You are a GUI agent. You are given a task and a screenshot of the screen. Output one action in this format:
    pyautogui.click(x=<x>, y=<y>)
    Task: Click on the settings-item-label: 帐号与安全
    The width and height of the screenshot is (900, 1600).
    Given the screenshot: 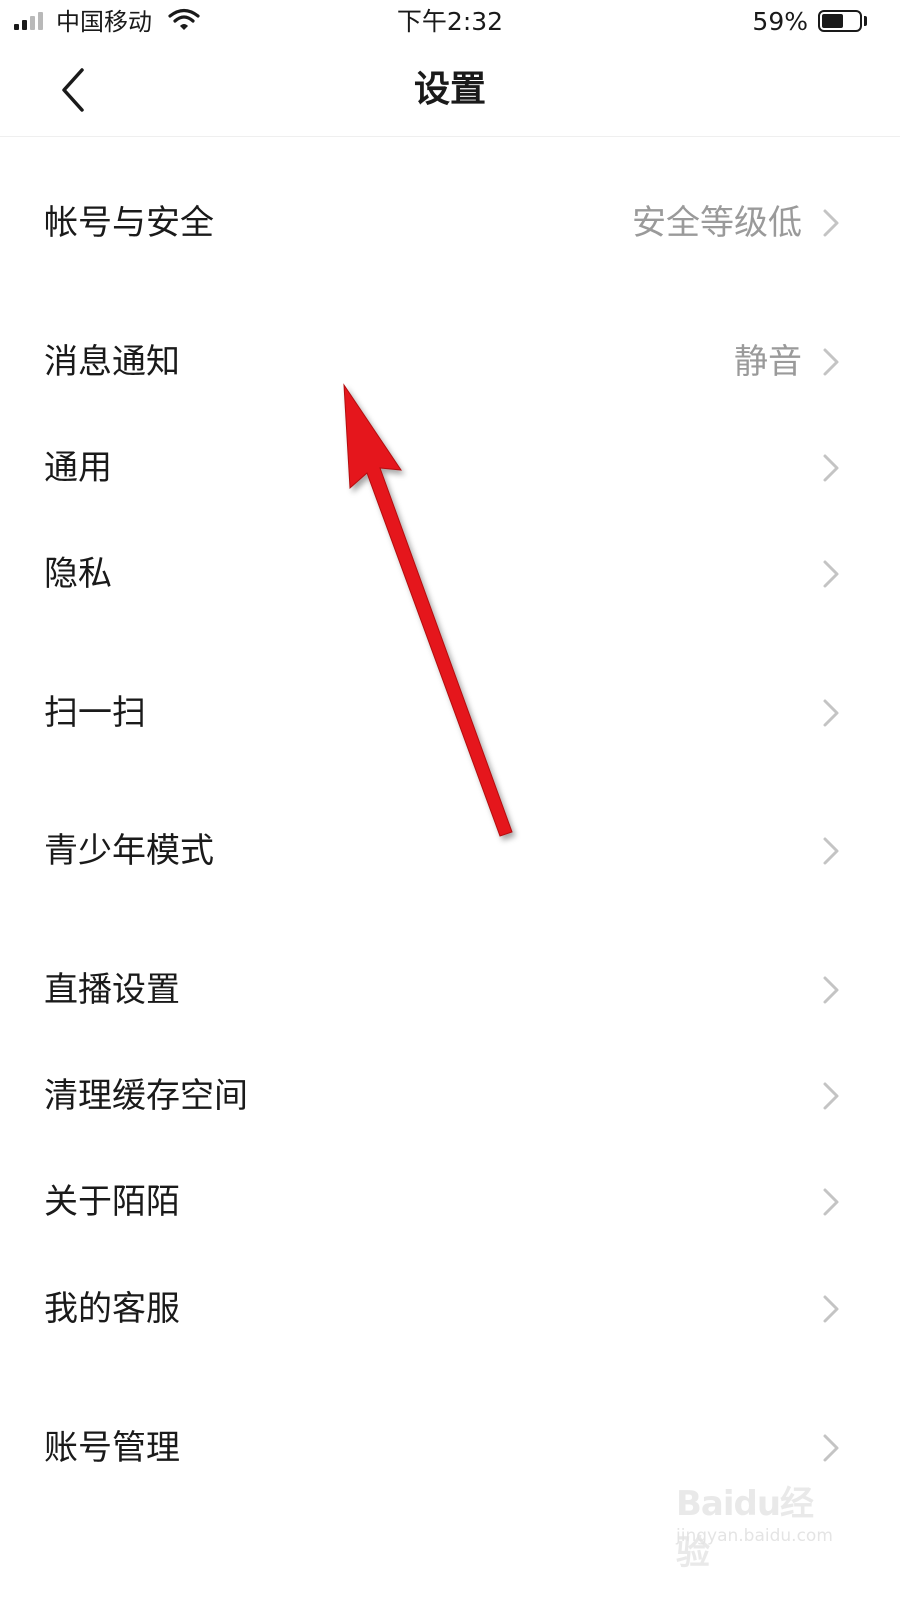 What is the action you would take?
    pyautogui.click(x=129, y=223)
    